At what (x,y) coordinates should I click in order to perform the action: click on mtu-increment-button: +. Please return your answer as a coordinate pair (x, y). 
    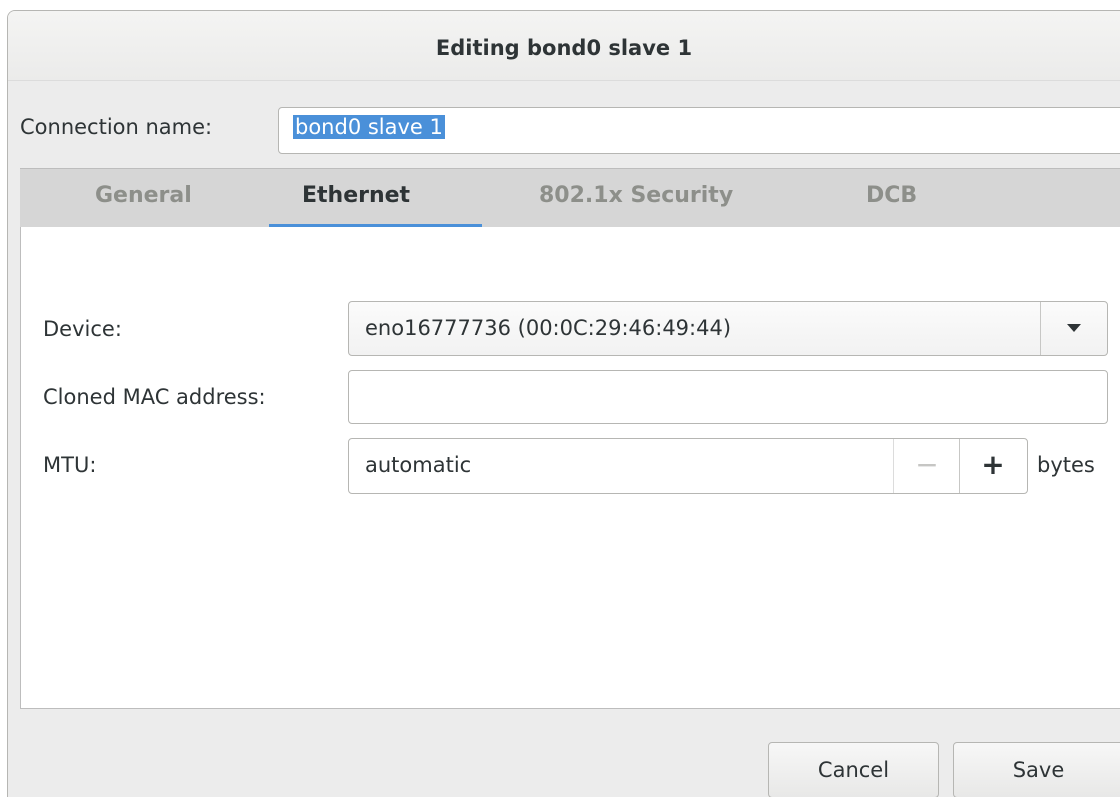
    Looking at the image, I should click on (992, 466).